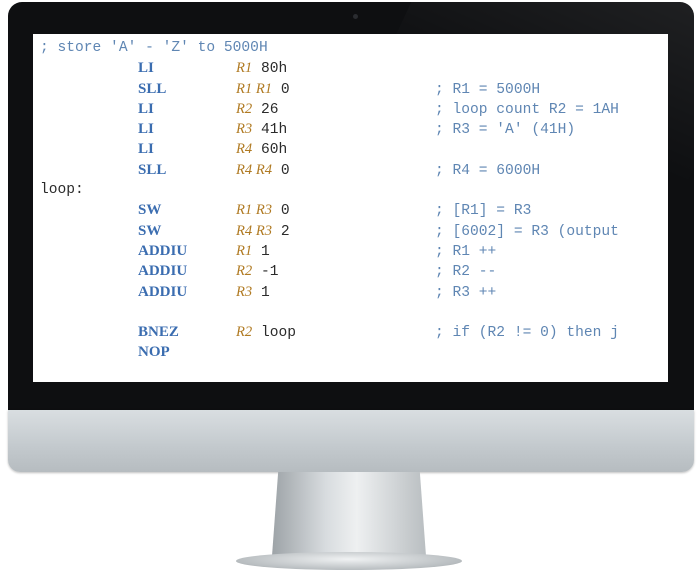 This screenshot has width=698, height=576. Describe the element at coordinates (466, 251) in the screenshot. I see `code-comment: ; R1 ++` at that location.